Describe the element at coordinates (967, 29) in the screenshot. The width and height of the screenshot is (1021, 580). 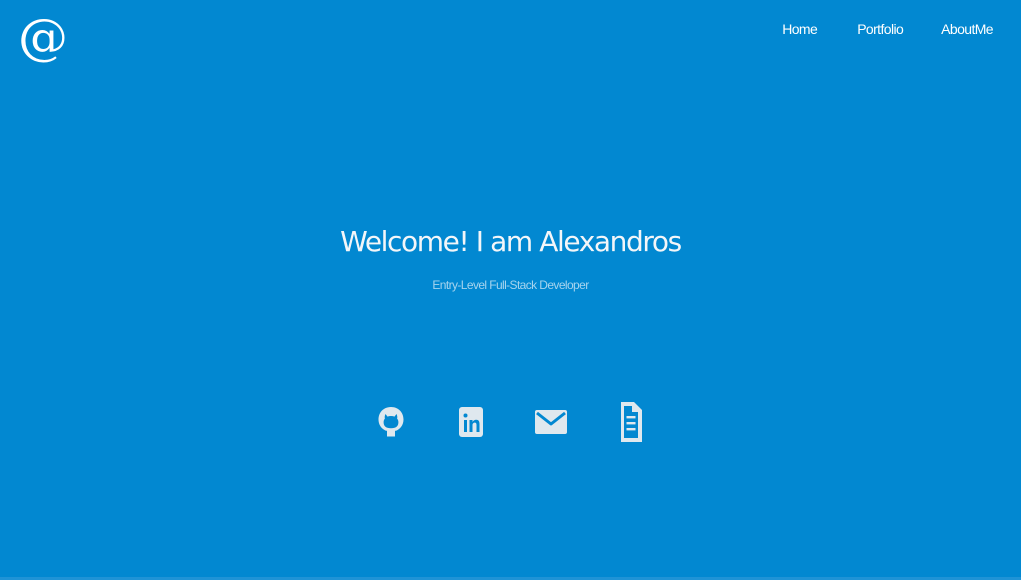
I see `nav-aboutme-link: AboutMe` at that location.